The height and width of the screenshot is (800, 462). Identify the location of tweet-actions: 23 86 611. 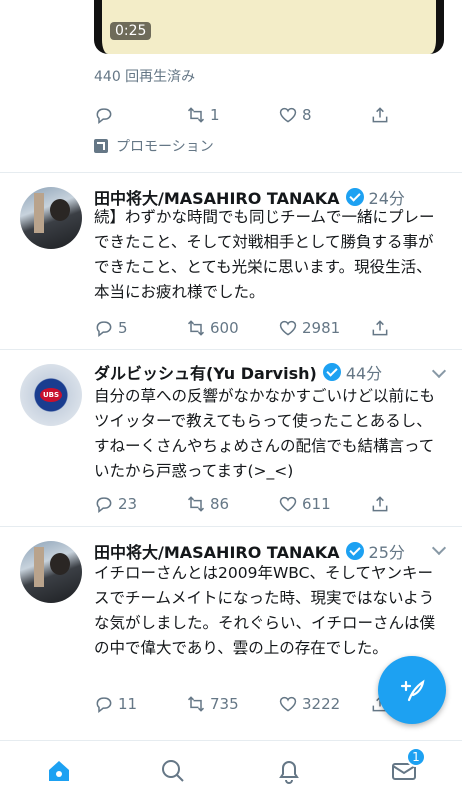
(278, 504).